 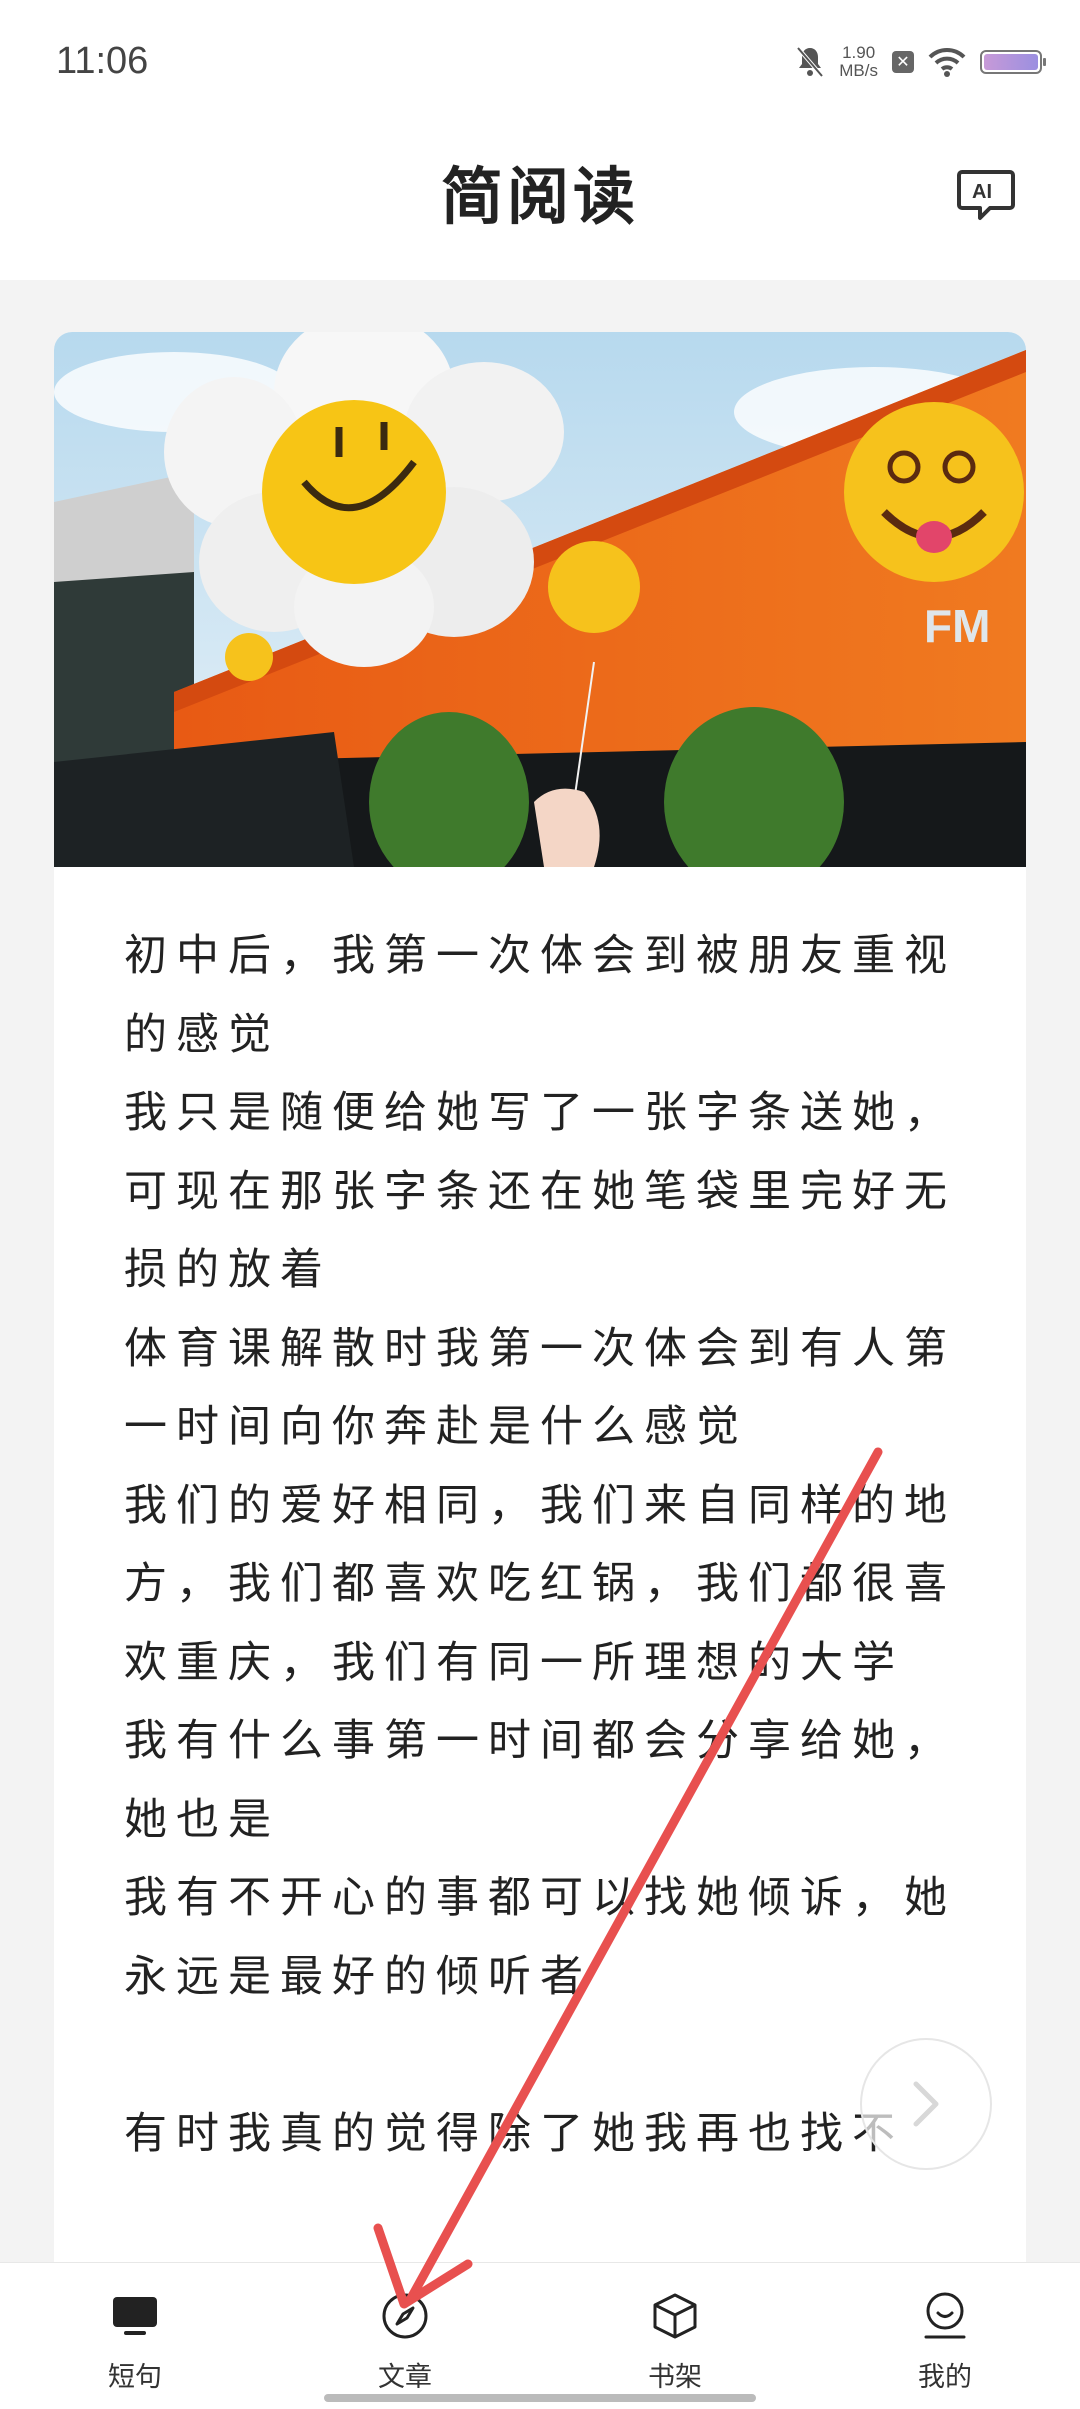 What do you see at coordinates (920, 62) in the screenshot?
I see `status-icons: 1.90 MB/s ✕` at bounding box center [920, 62].